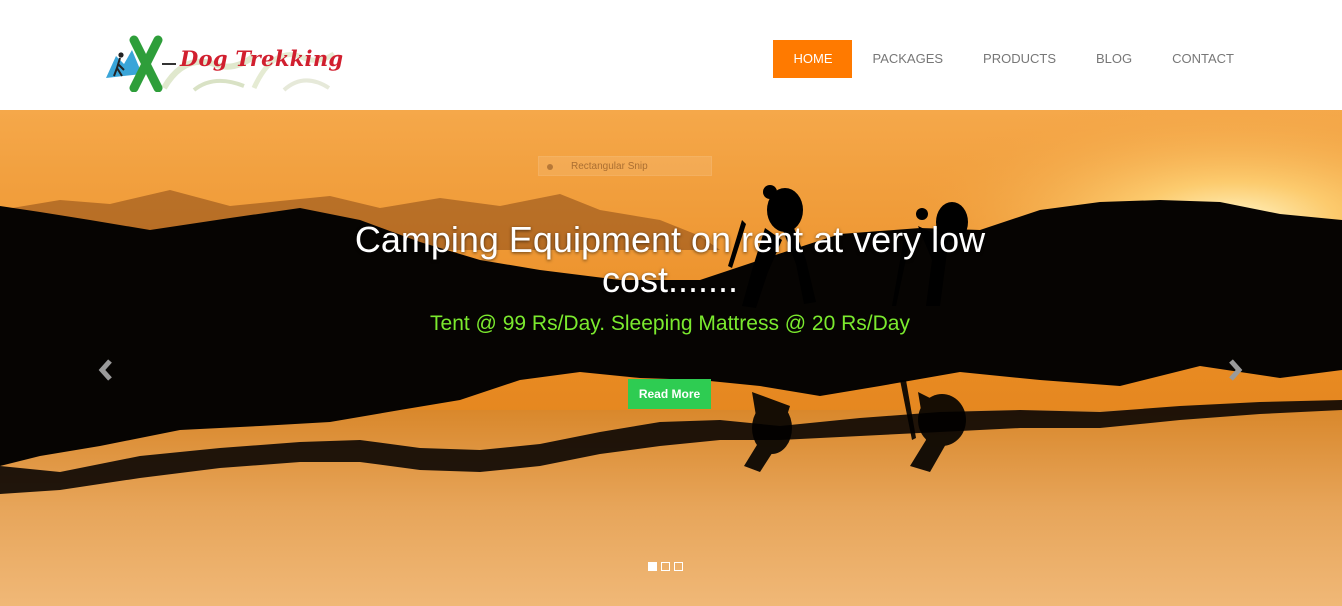 The width and height of the screenshot is (1342, 606). I want to click on nav-contact: CONTACT, so click(1203, 59).